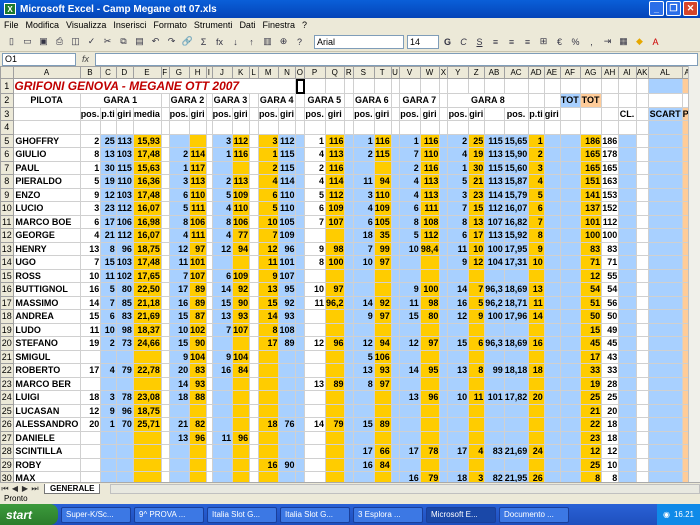  What do you see at coordinates (610, 275) in the screenshot?
I see `cell-value: 55` at bounding box center [610, 275].